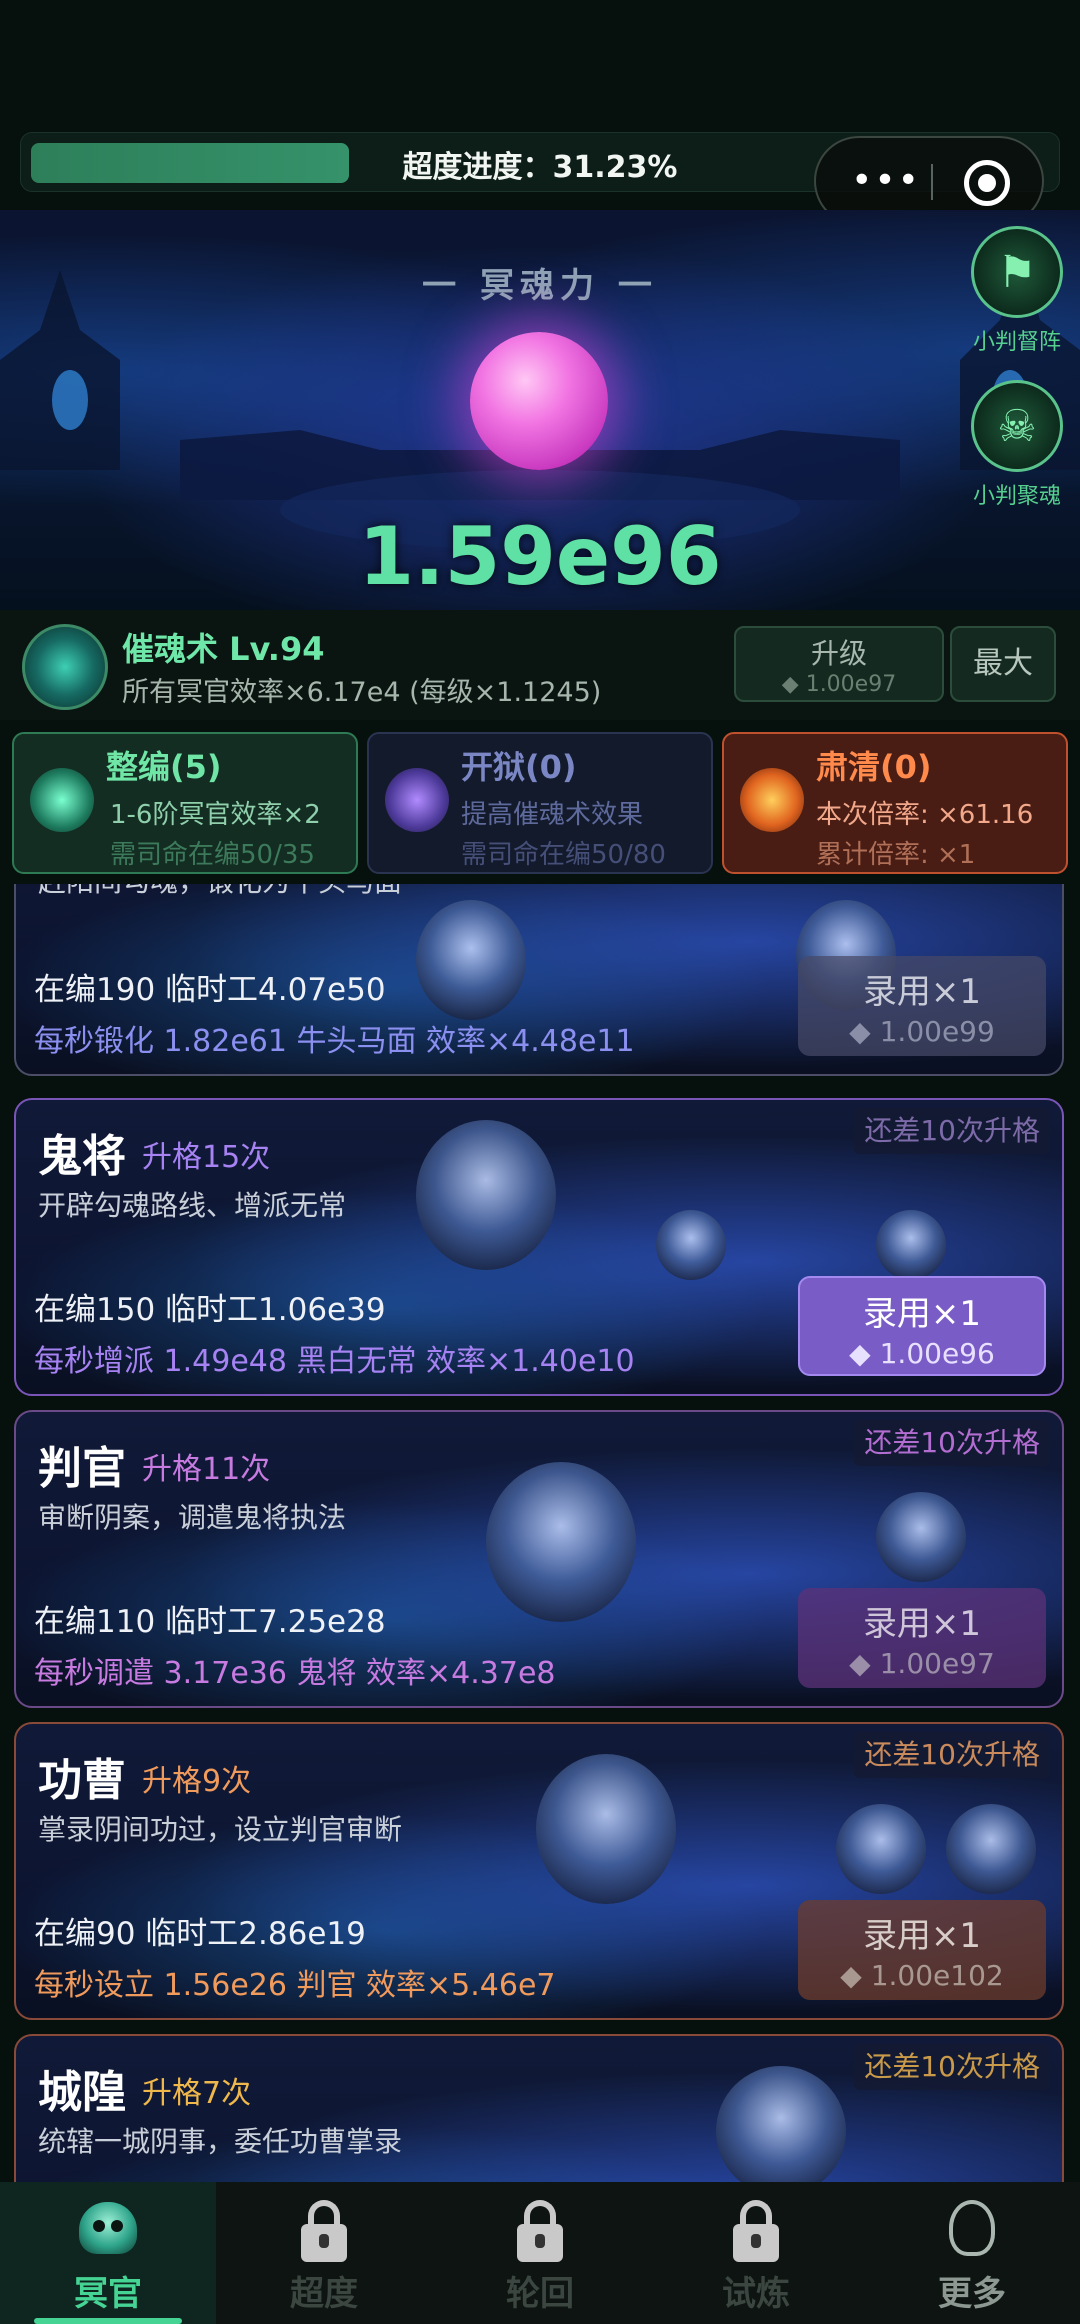 This screenshot has height=2324, width=1080. Describe the element at coordinates (82, 1468) in the screenshot. I see `officer-name: 判官` at that location.